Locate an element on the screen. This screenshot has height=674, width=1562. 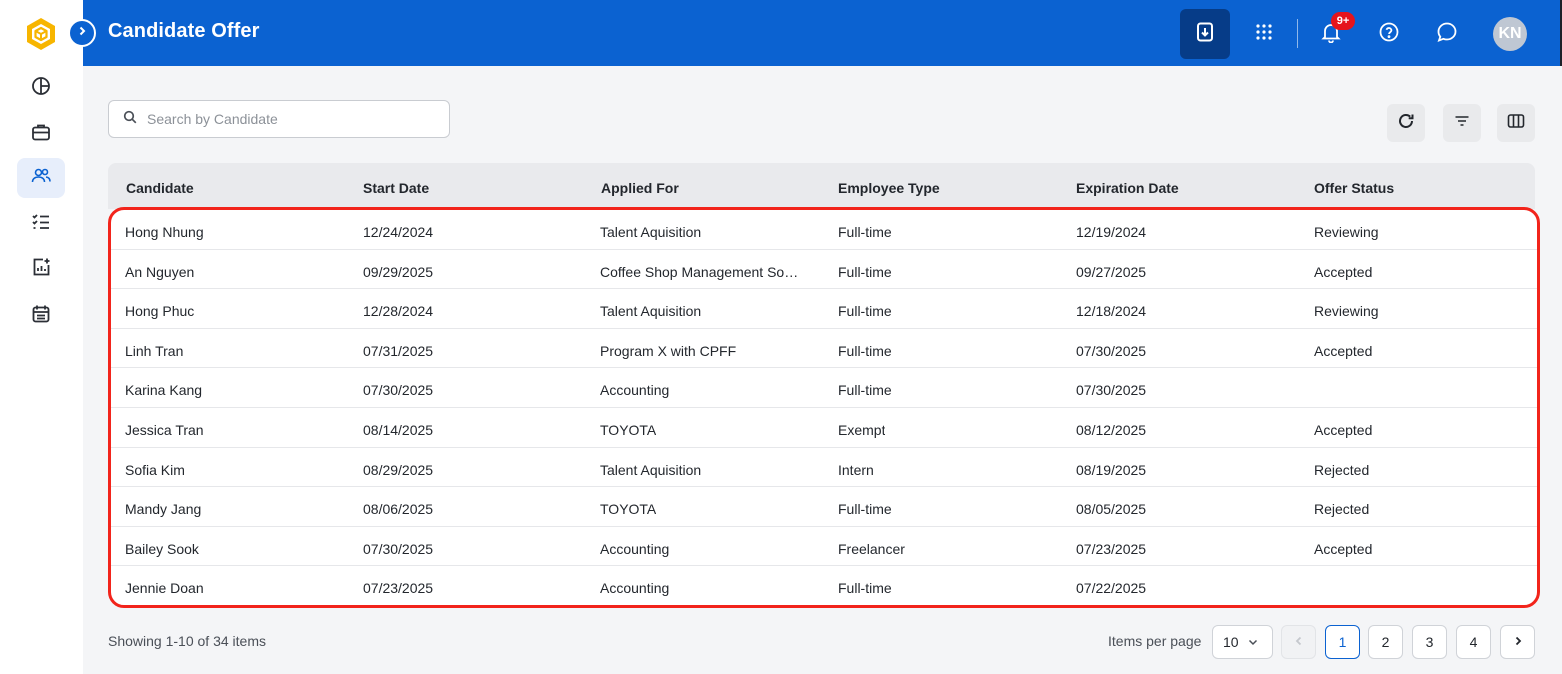
app-logo is located at coordinates (41, 34).